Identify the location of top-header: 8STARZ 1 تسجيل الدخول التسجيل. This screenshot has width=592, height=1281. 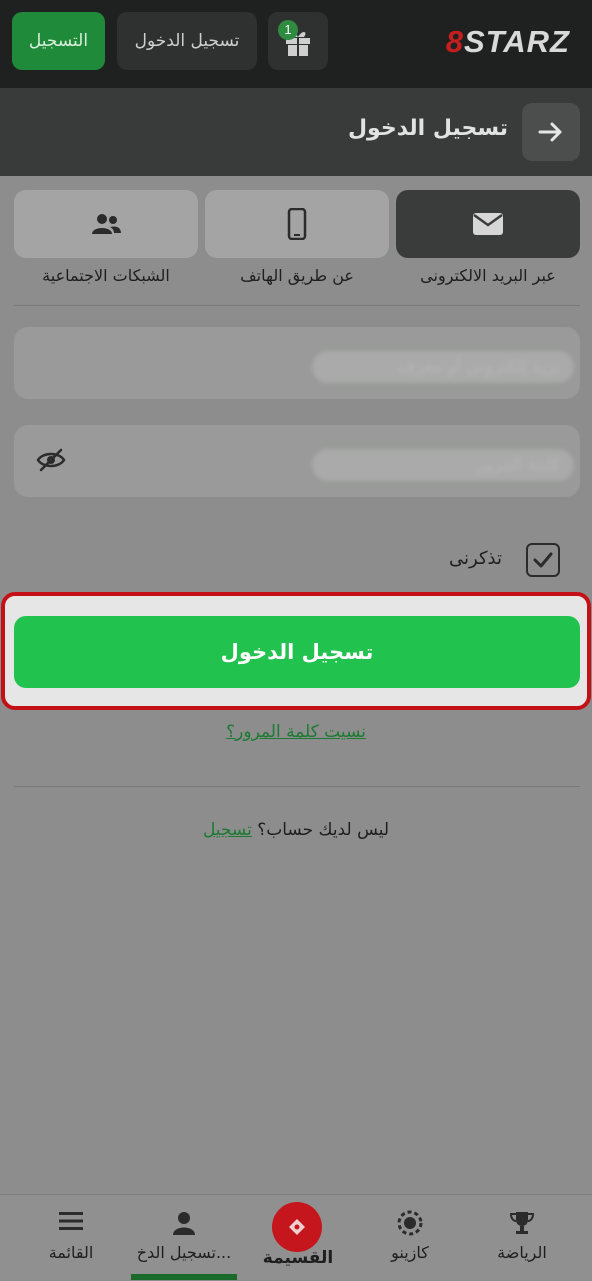
(296, 44).